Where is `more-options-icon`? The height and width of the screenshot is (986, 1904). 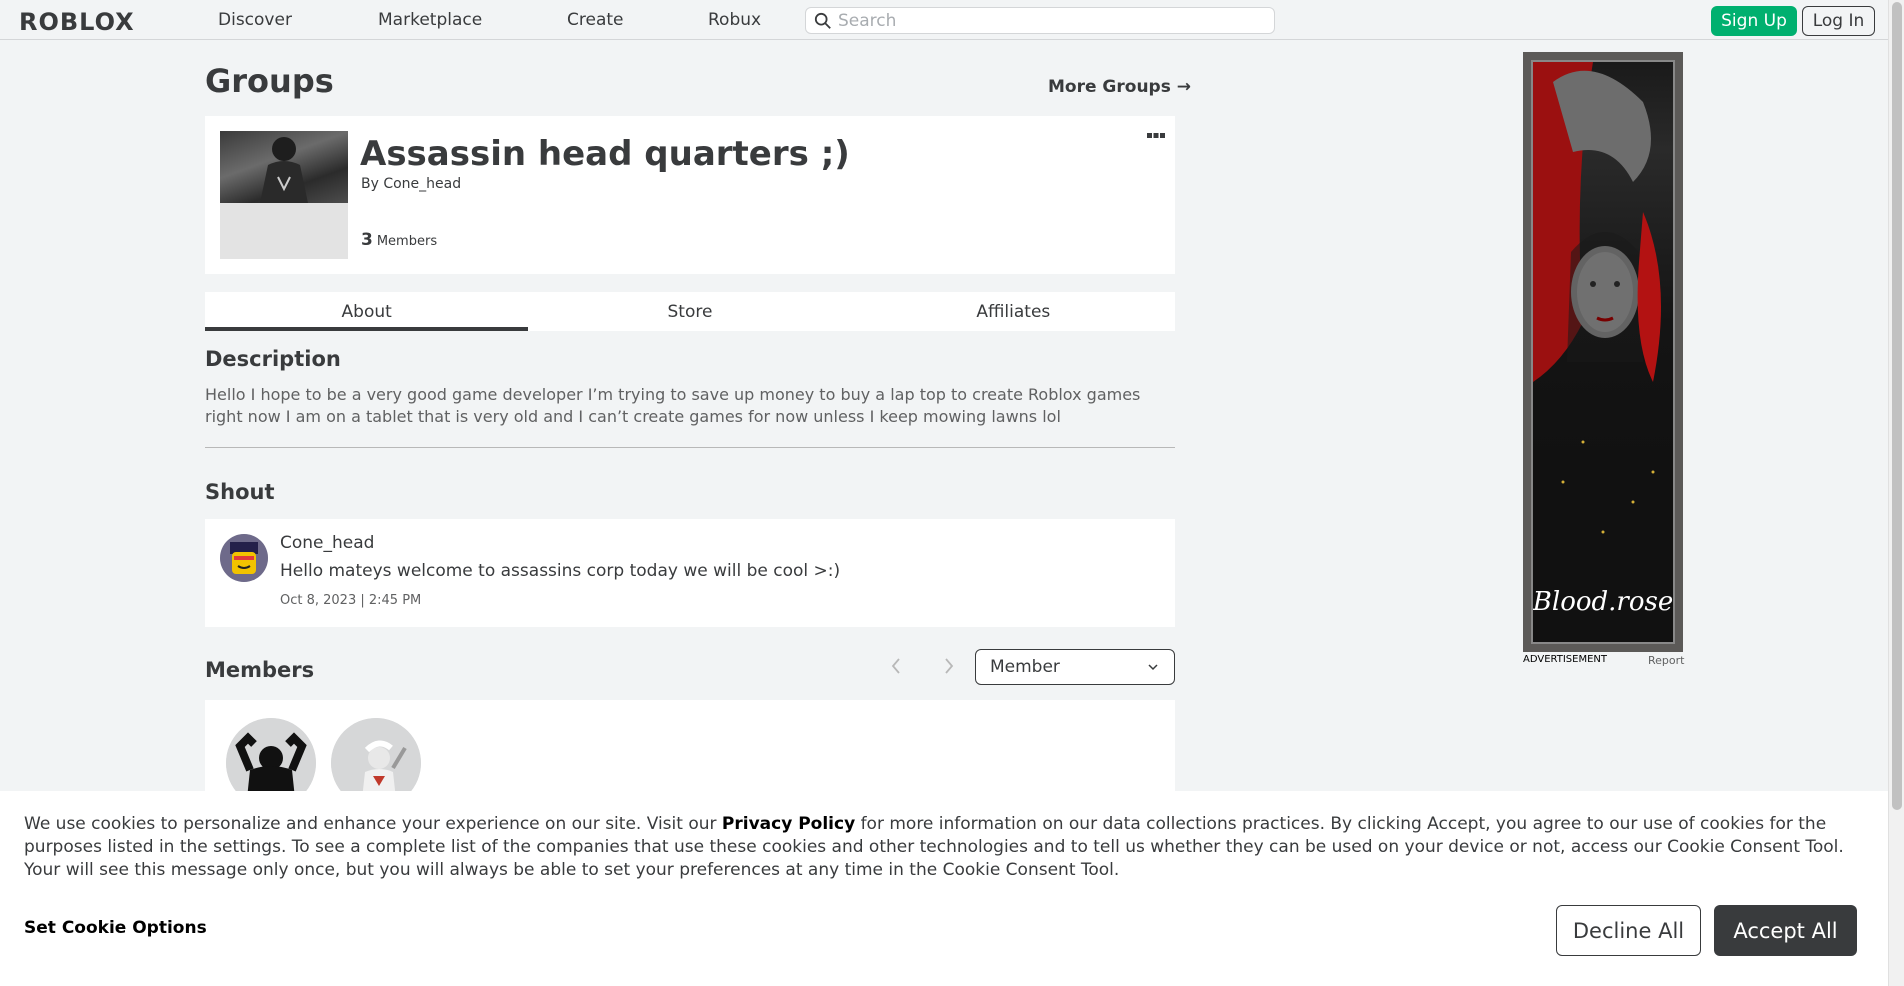
more-options-icon is located at coordinates (1156, 136).